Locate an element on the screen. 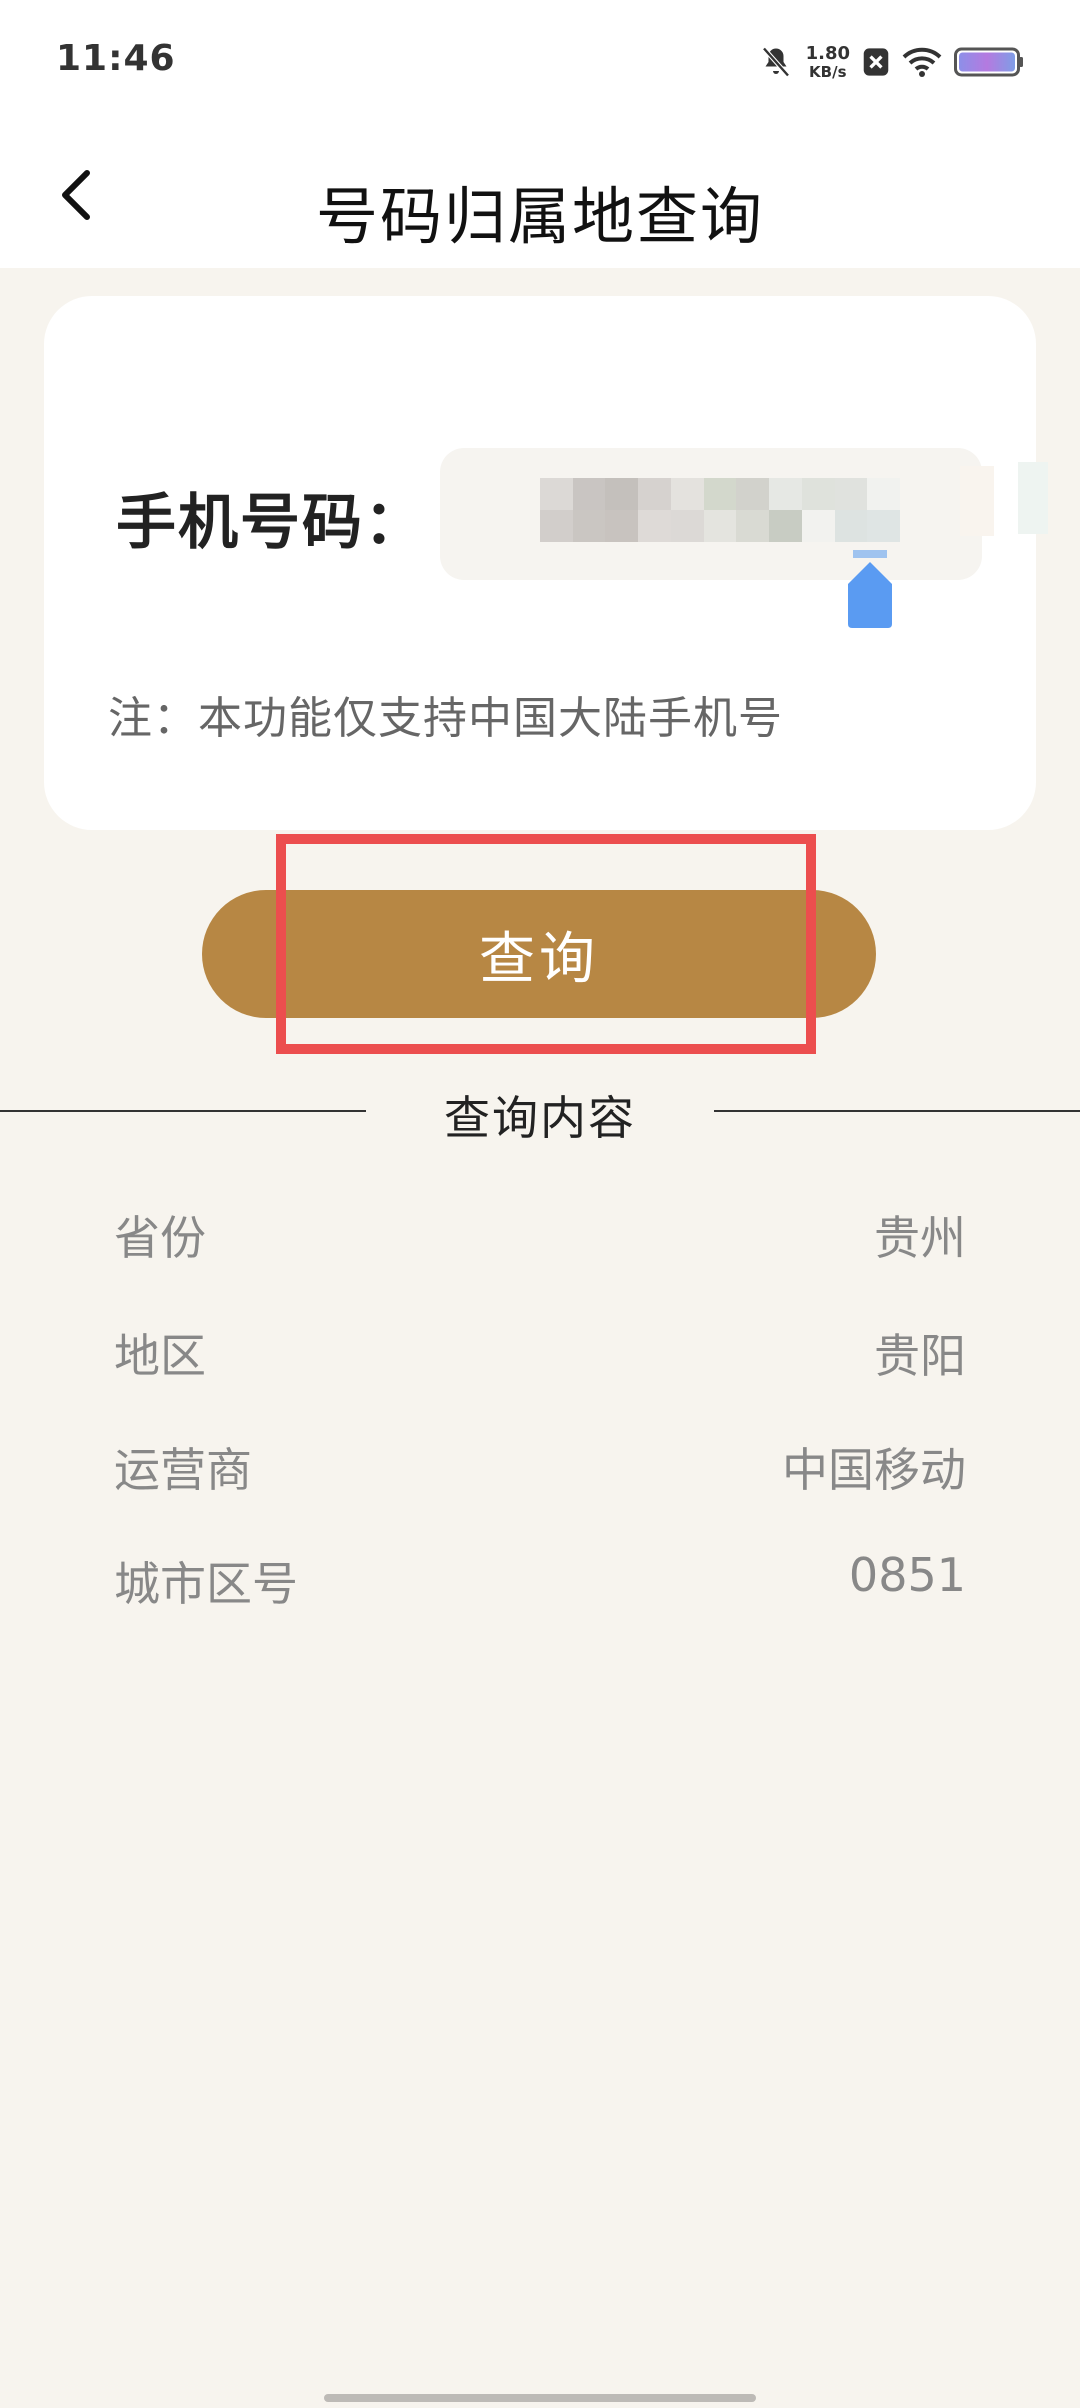 The image size is (1080, 2408). result-value: 0851 is located at coordinates (907, 1575).